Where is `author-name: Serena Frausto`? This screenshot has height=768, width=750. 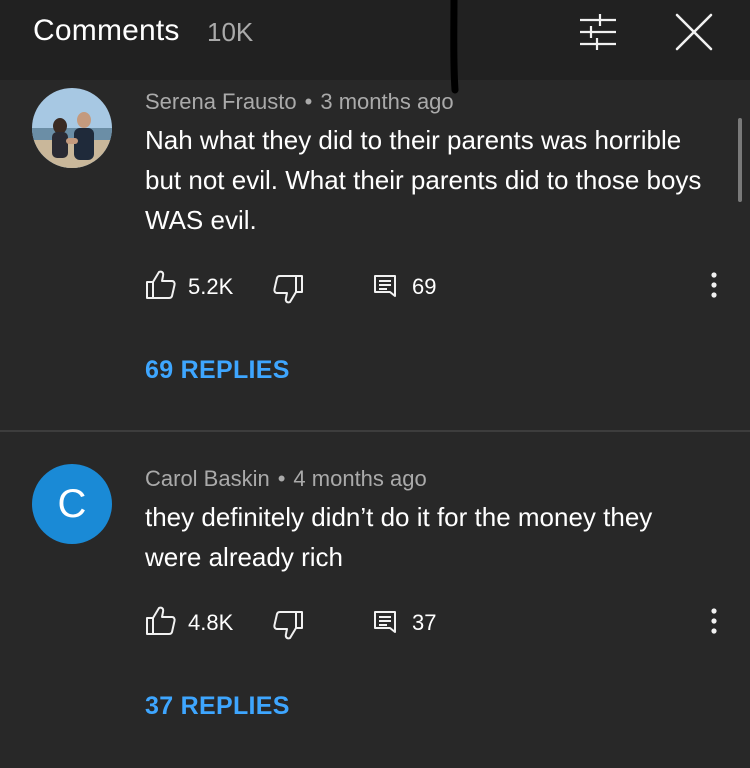 author-name: Serena Frausto is located at coordinates (221, 101).